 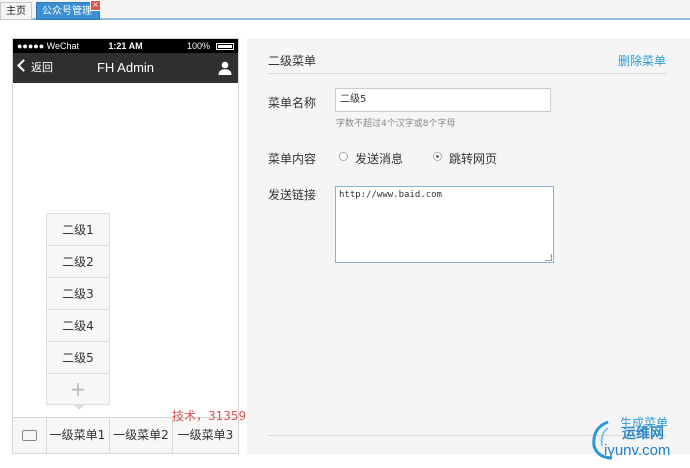 What do you see at coordinates (473, 159) in the screenshot?
I see `jump-page-label: 跳转网页` at bounding box center [473, 159].